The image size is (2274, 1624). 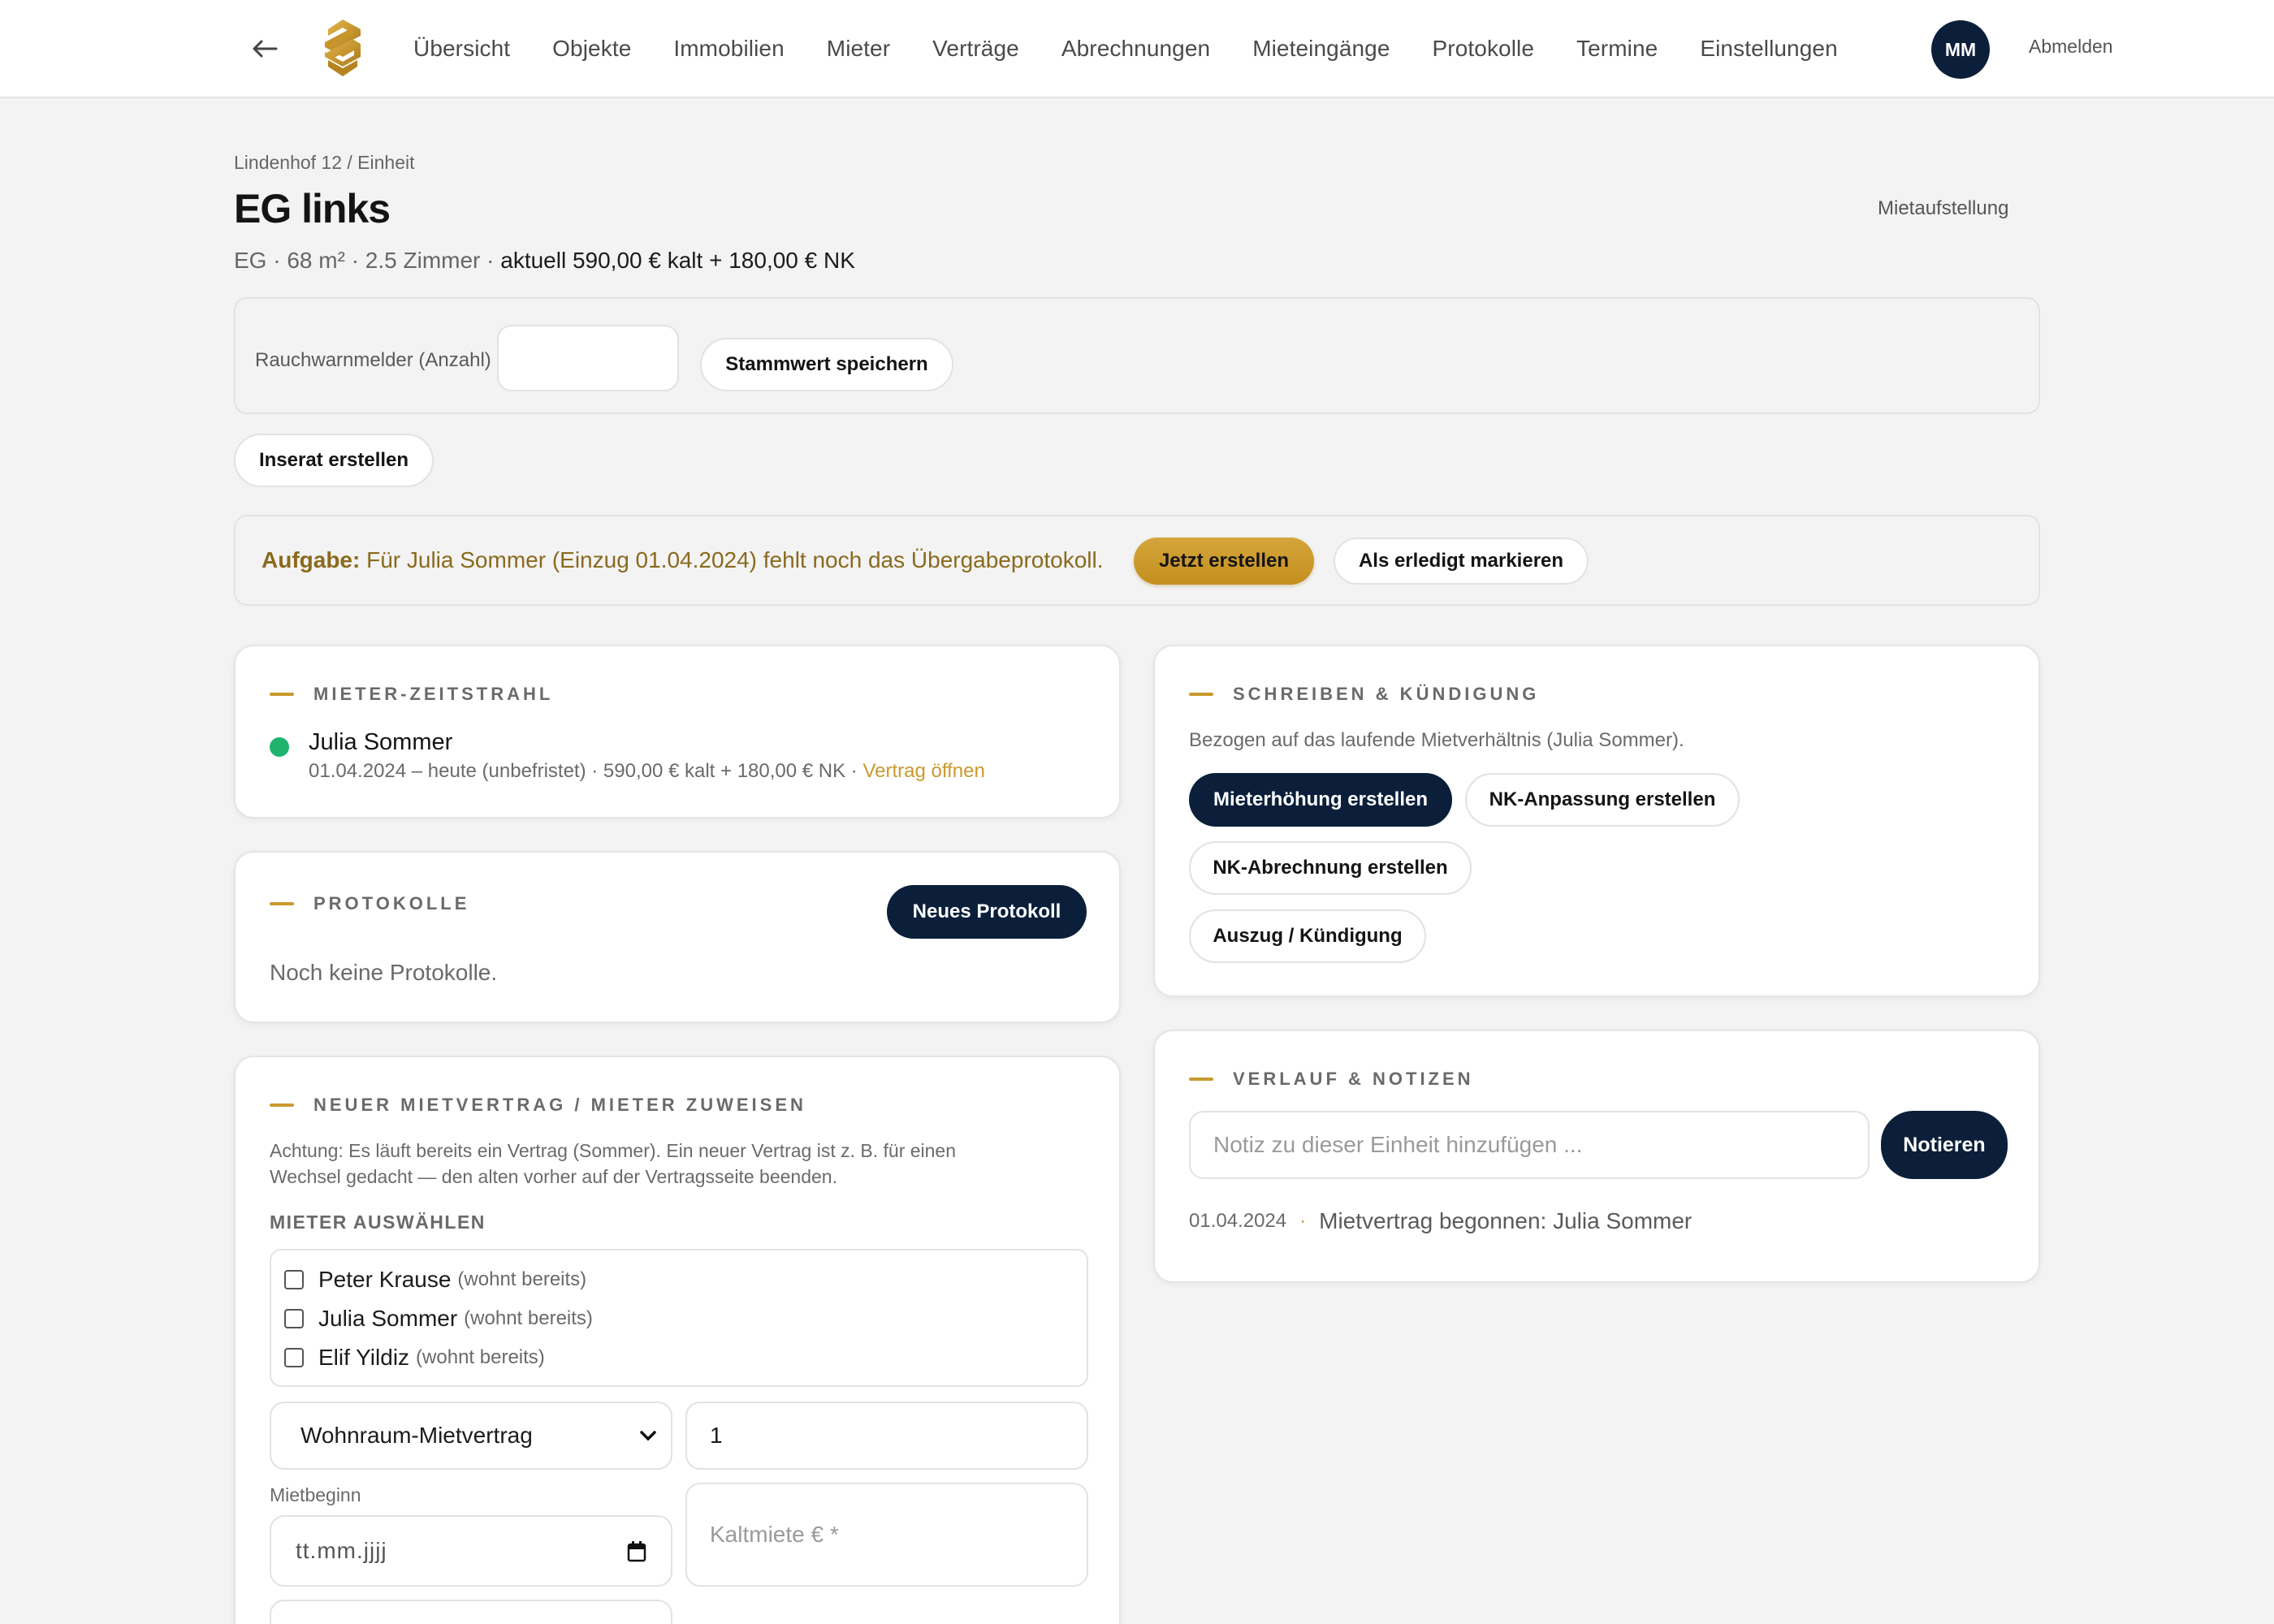 I want to click on tenant-option: Julia Sommer (wohnt bereits), so click(x=438, y=1319).